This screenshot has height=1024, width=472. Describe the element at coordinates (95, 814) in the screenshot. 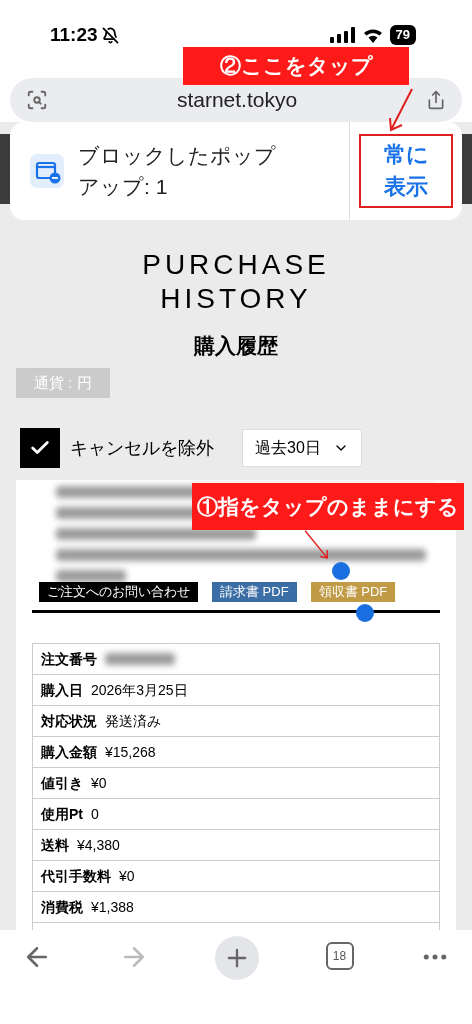

I see `detail-value: 0` at that location.